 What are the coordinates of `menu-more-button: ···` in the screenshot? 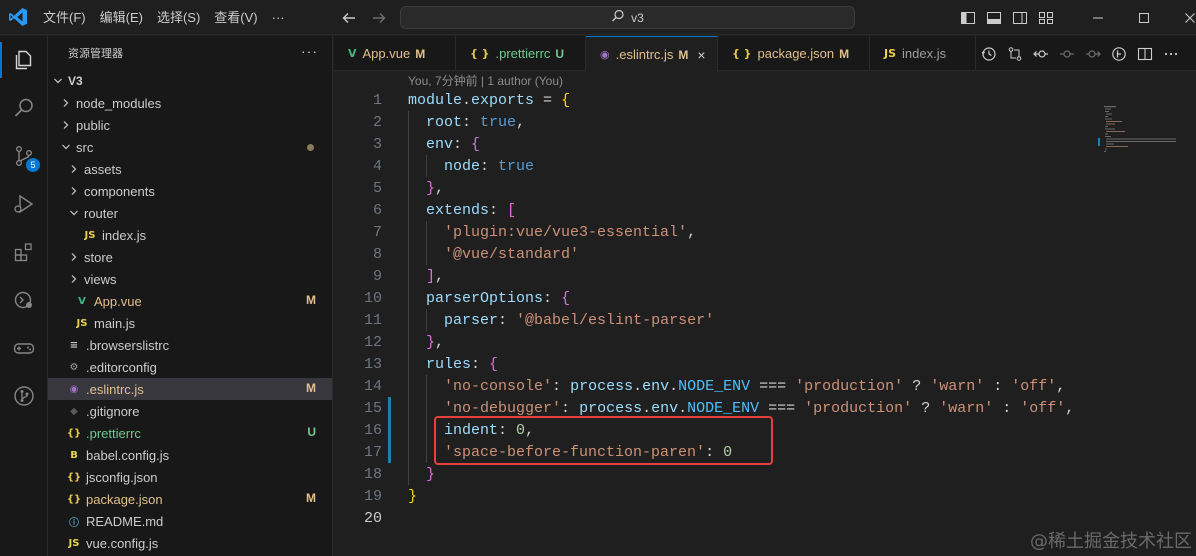 It's located at (278, 17).